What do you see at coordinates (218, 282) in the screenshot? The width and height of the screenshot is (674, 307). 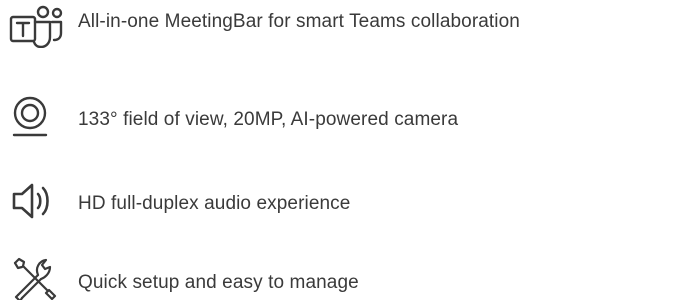 I see `feature-label: Quick setup and easy to manage` at bounding box center [218, 282].